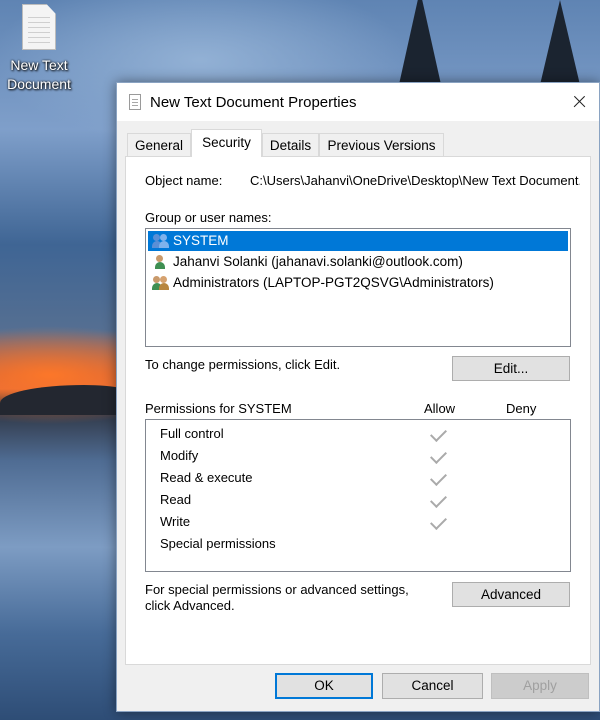 The height and width of the screenshot is (720, 600). What do you see at coordinates (226, 143) in the screenshot?
I see `tab-security: Security` at bounding box center [226, 143].